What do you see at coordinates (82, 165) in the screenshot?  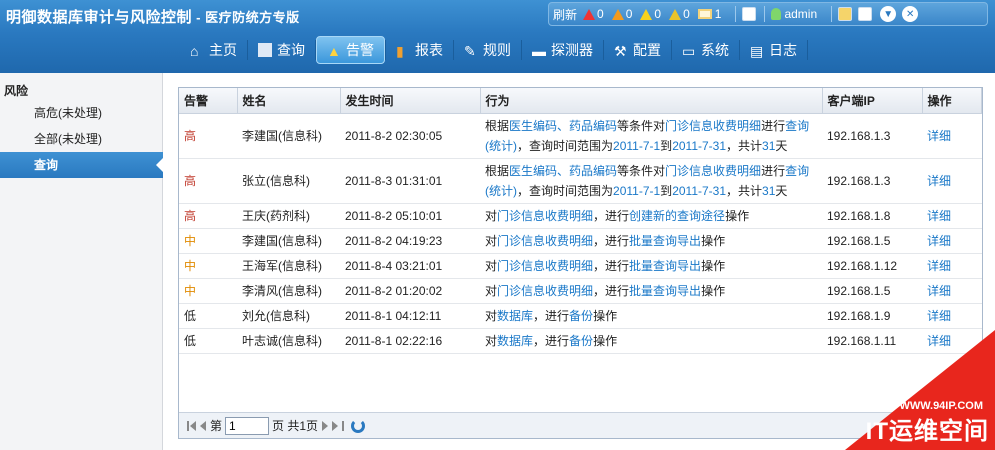 I see `sidebar-item-query: 查询` at bounding box center [82, 165].